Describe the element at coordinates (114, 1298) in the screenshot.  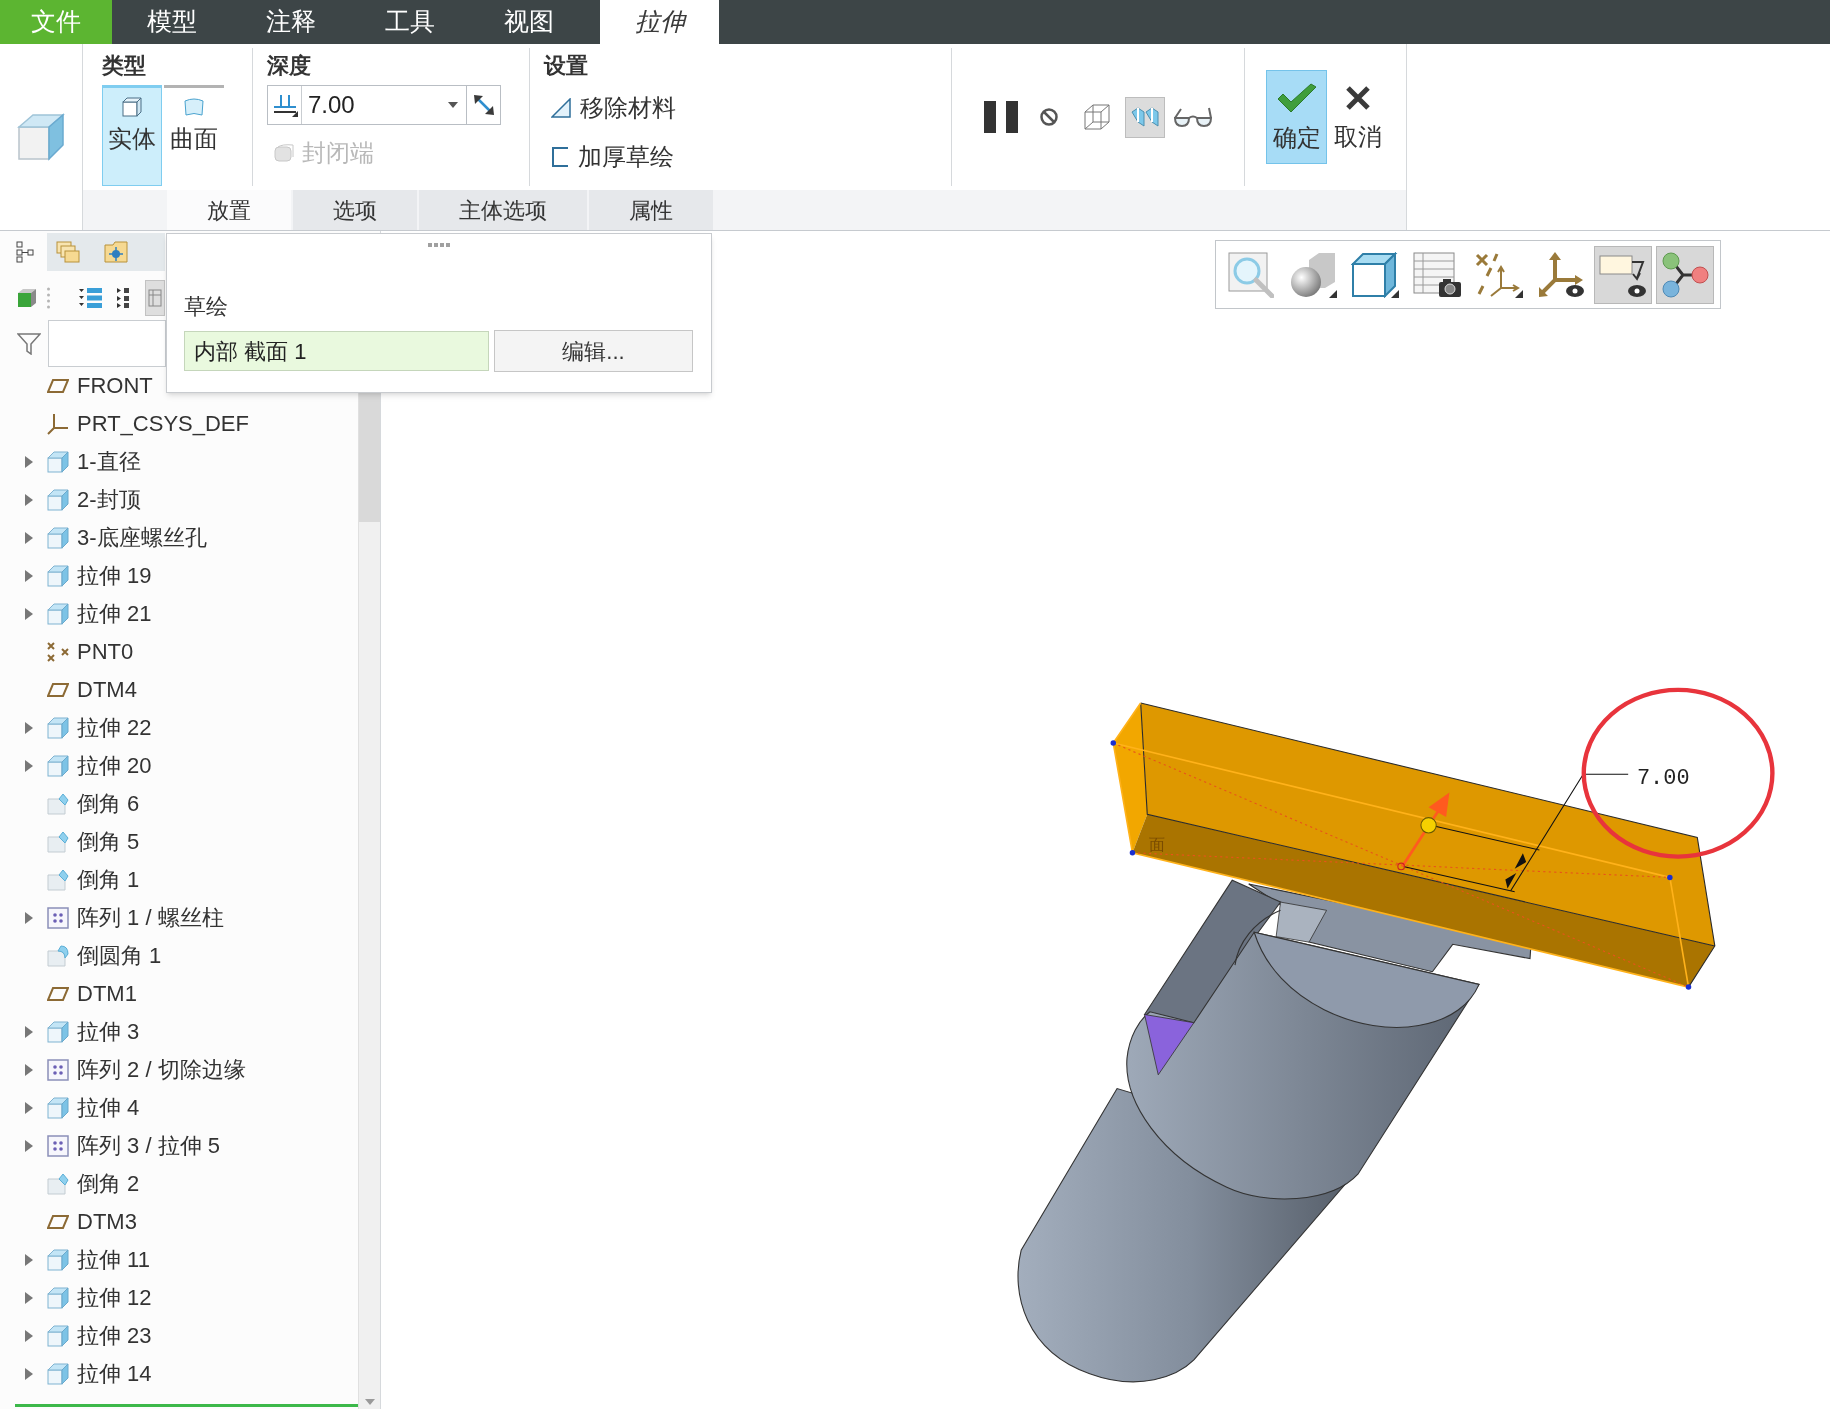
I see `tree-item: 拉伸 12` at that location.